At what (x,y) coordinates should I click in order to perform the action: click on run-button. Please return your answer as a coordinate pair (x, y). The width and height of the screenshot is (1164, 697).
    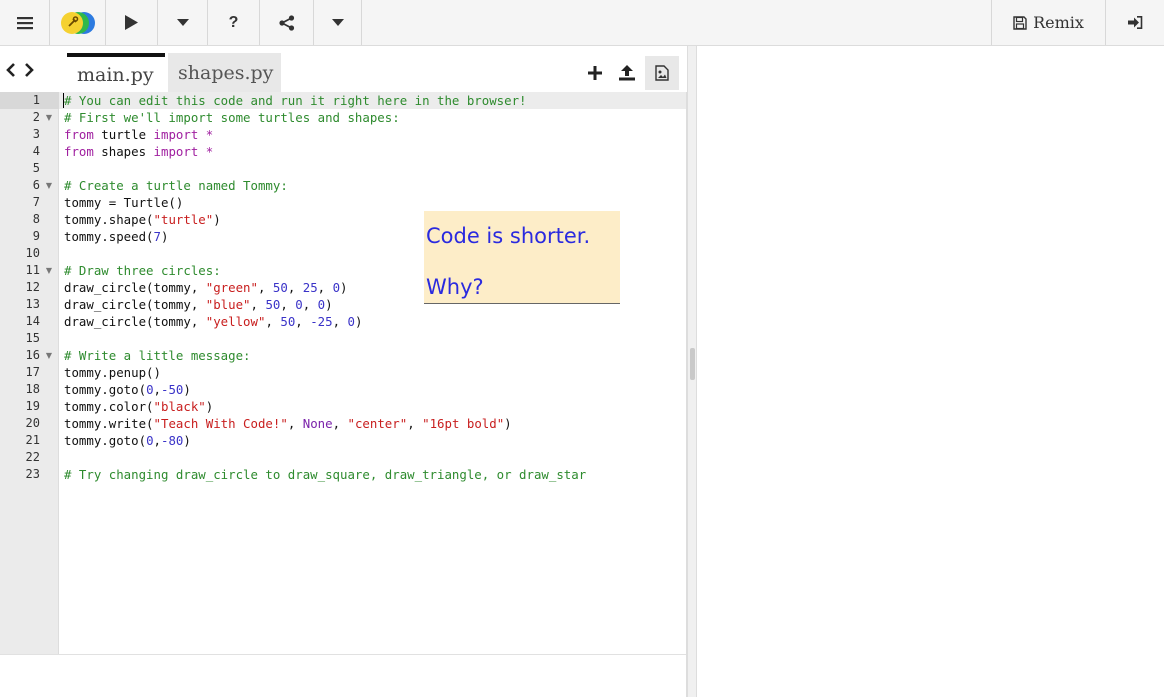
    Looking at the image, I should click on (132, 22).